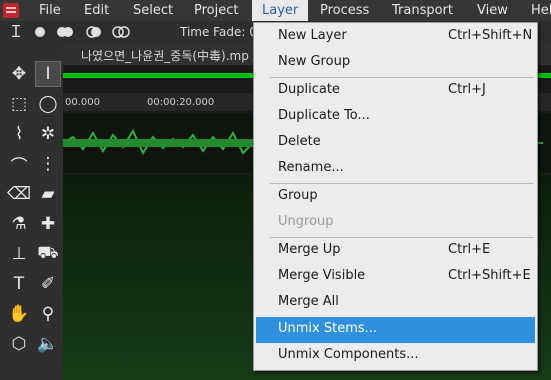  What do you see at coordinates (19, 224) in the screenshot?
I see `clone-stamp-icon: ⚗` at bounding box center [19, 224].